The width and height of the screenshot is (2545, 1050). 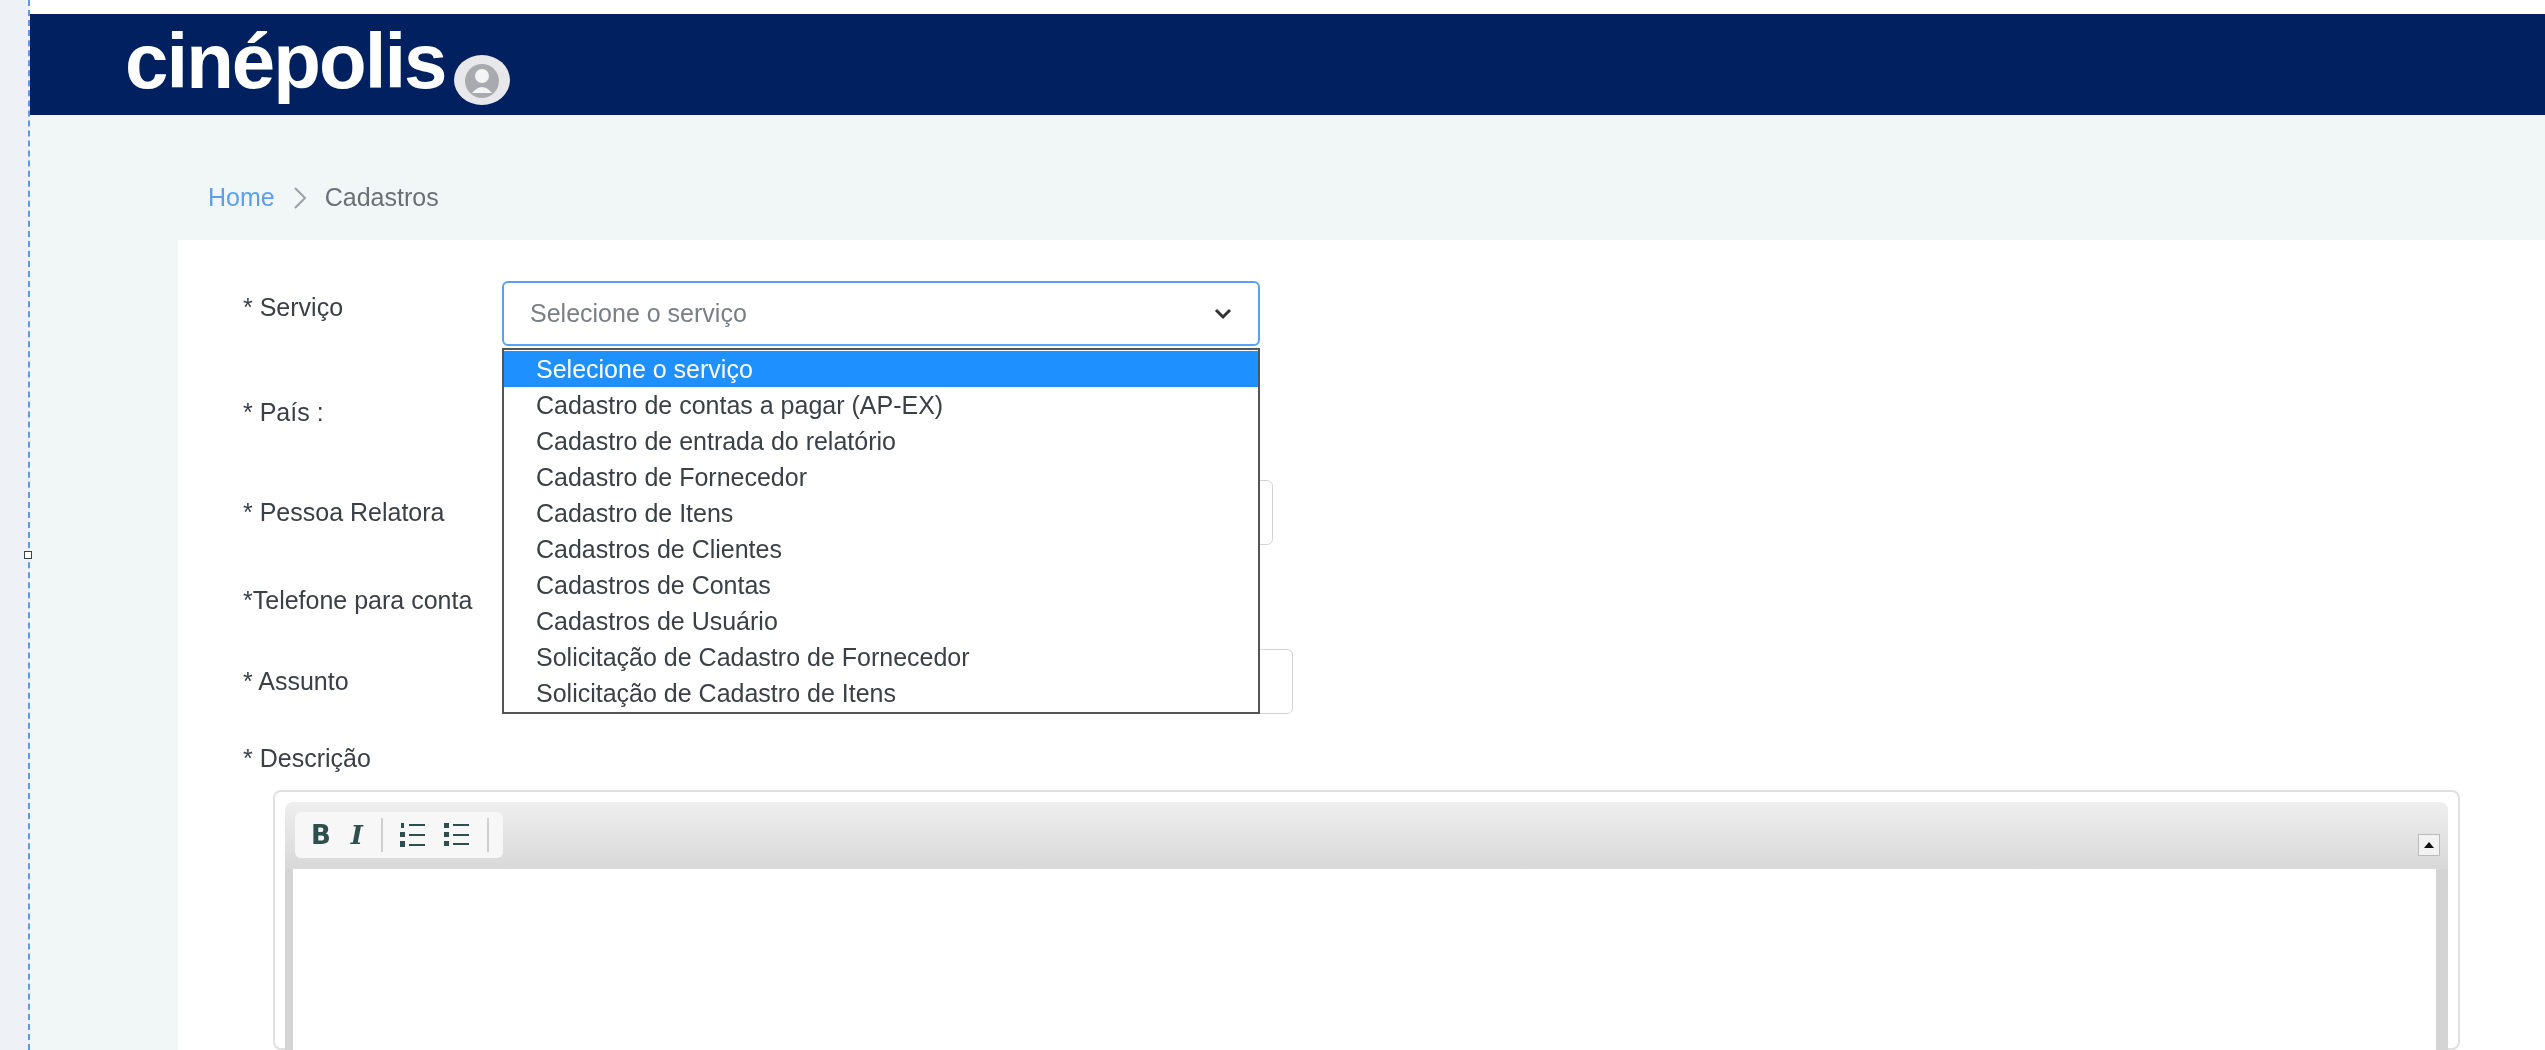 I want to click on field-label: * Pessoa Relatora, so click(x=344, y=512).